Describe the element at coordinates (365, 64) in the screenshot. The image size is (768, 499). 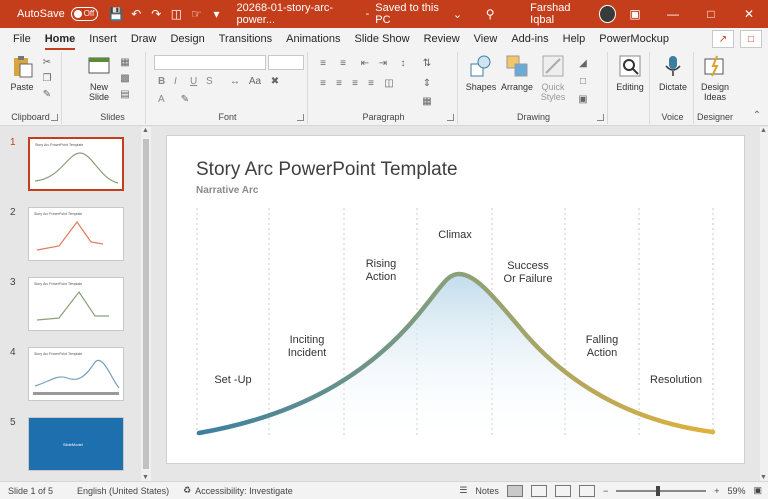
I see `decrease-indent-icon: ⇤` at that location.